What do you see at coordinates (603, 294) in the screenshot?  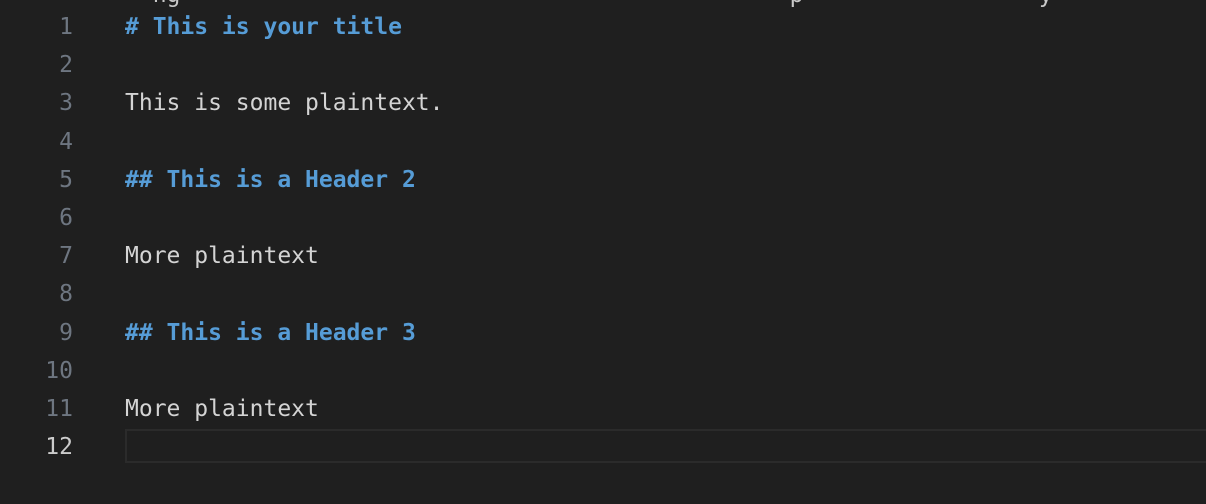 I see `editor-line: 8` at bounding box center [603, 294].